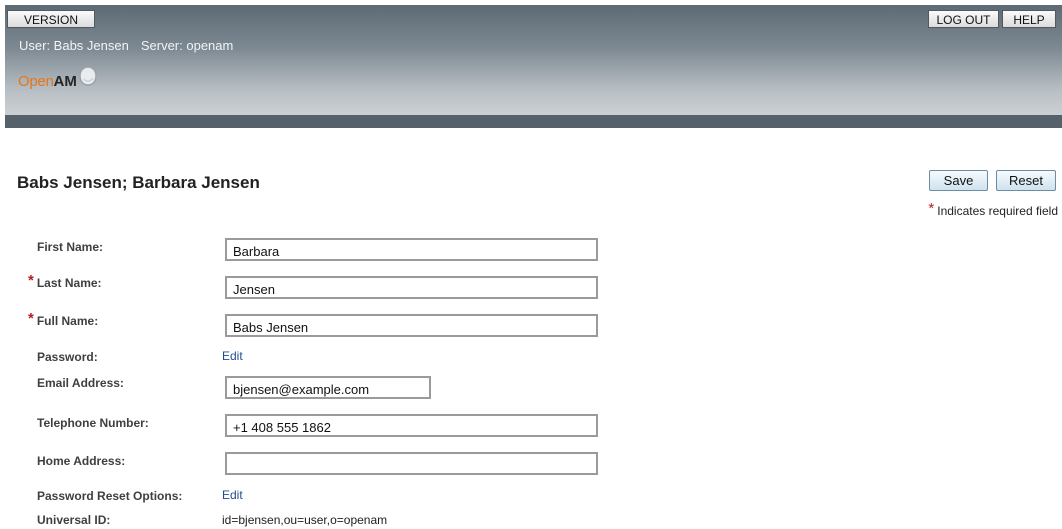  I want to click on logout-button: LOG OUT, so click(963, 19).